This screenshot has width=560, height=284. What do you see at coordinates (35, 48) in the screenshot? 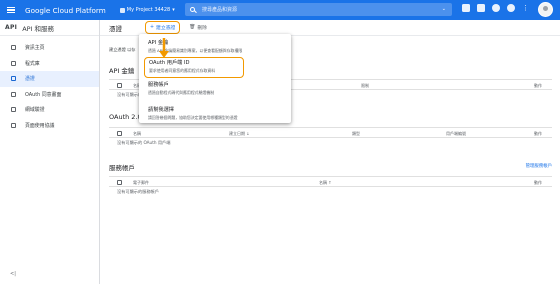
I see `sidebar-item-label: 資訊主頁` at bounding box center [35, 48].